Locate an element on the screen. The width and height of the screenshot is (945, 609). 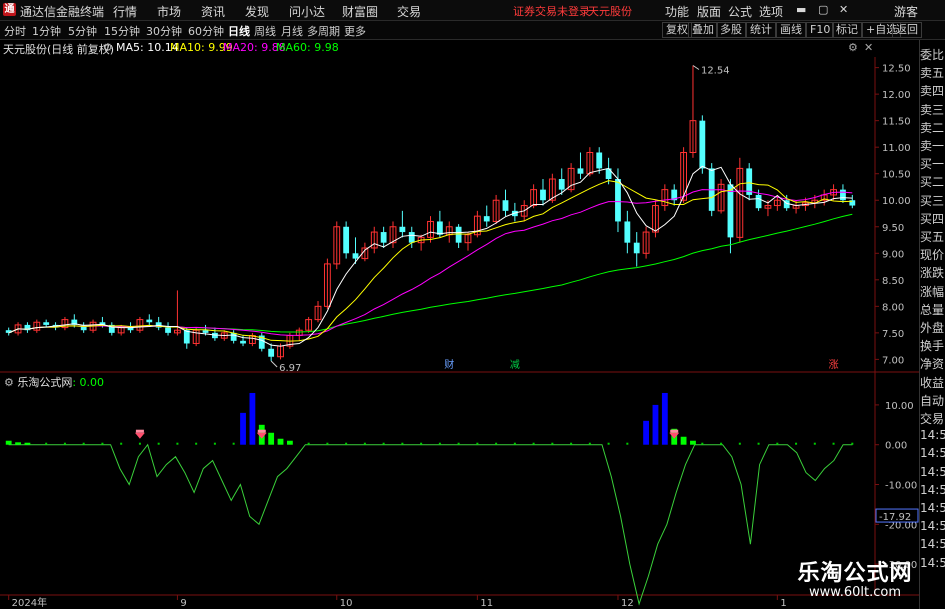
price-tick-label: 8.00 is located at coordinates (893, 307).